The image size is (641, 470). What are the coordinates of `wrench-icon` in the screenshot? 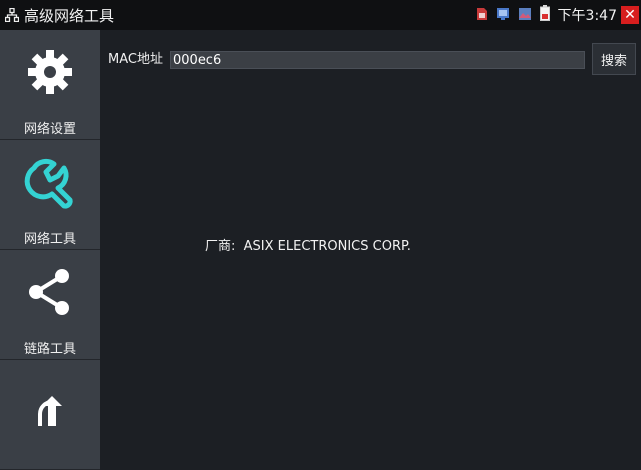 It's located at (50, 184).